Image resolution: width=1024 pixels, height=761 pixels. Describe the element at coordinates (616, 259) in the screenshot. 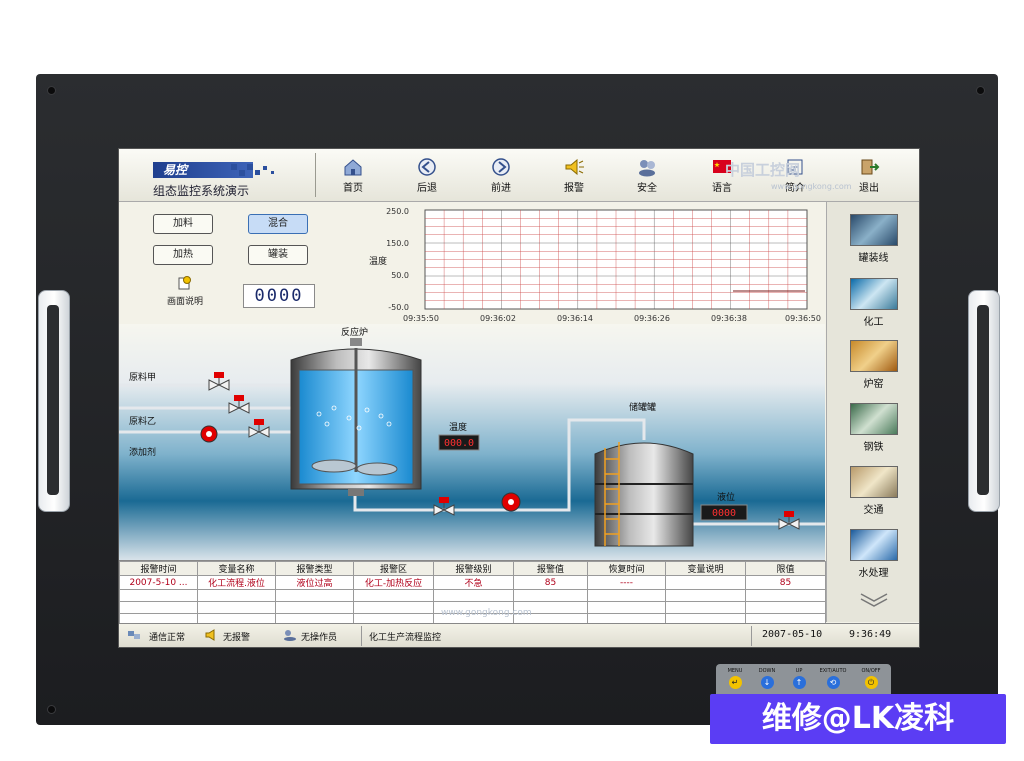

I see `trend-grid` at that location.